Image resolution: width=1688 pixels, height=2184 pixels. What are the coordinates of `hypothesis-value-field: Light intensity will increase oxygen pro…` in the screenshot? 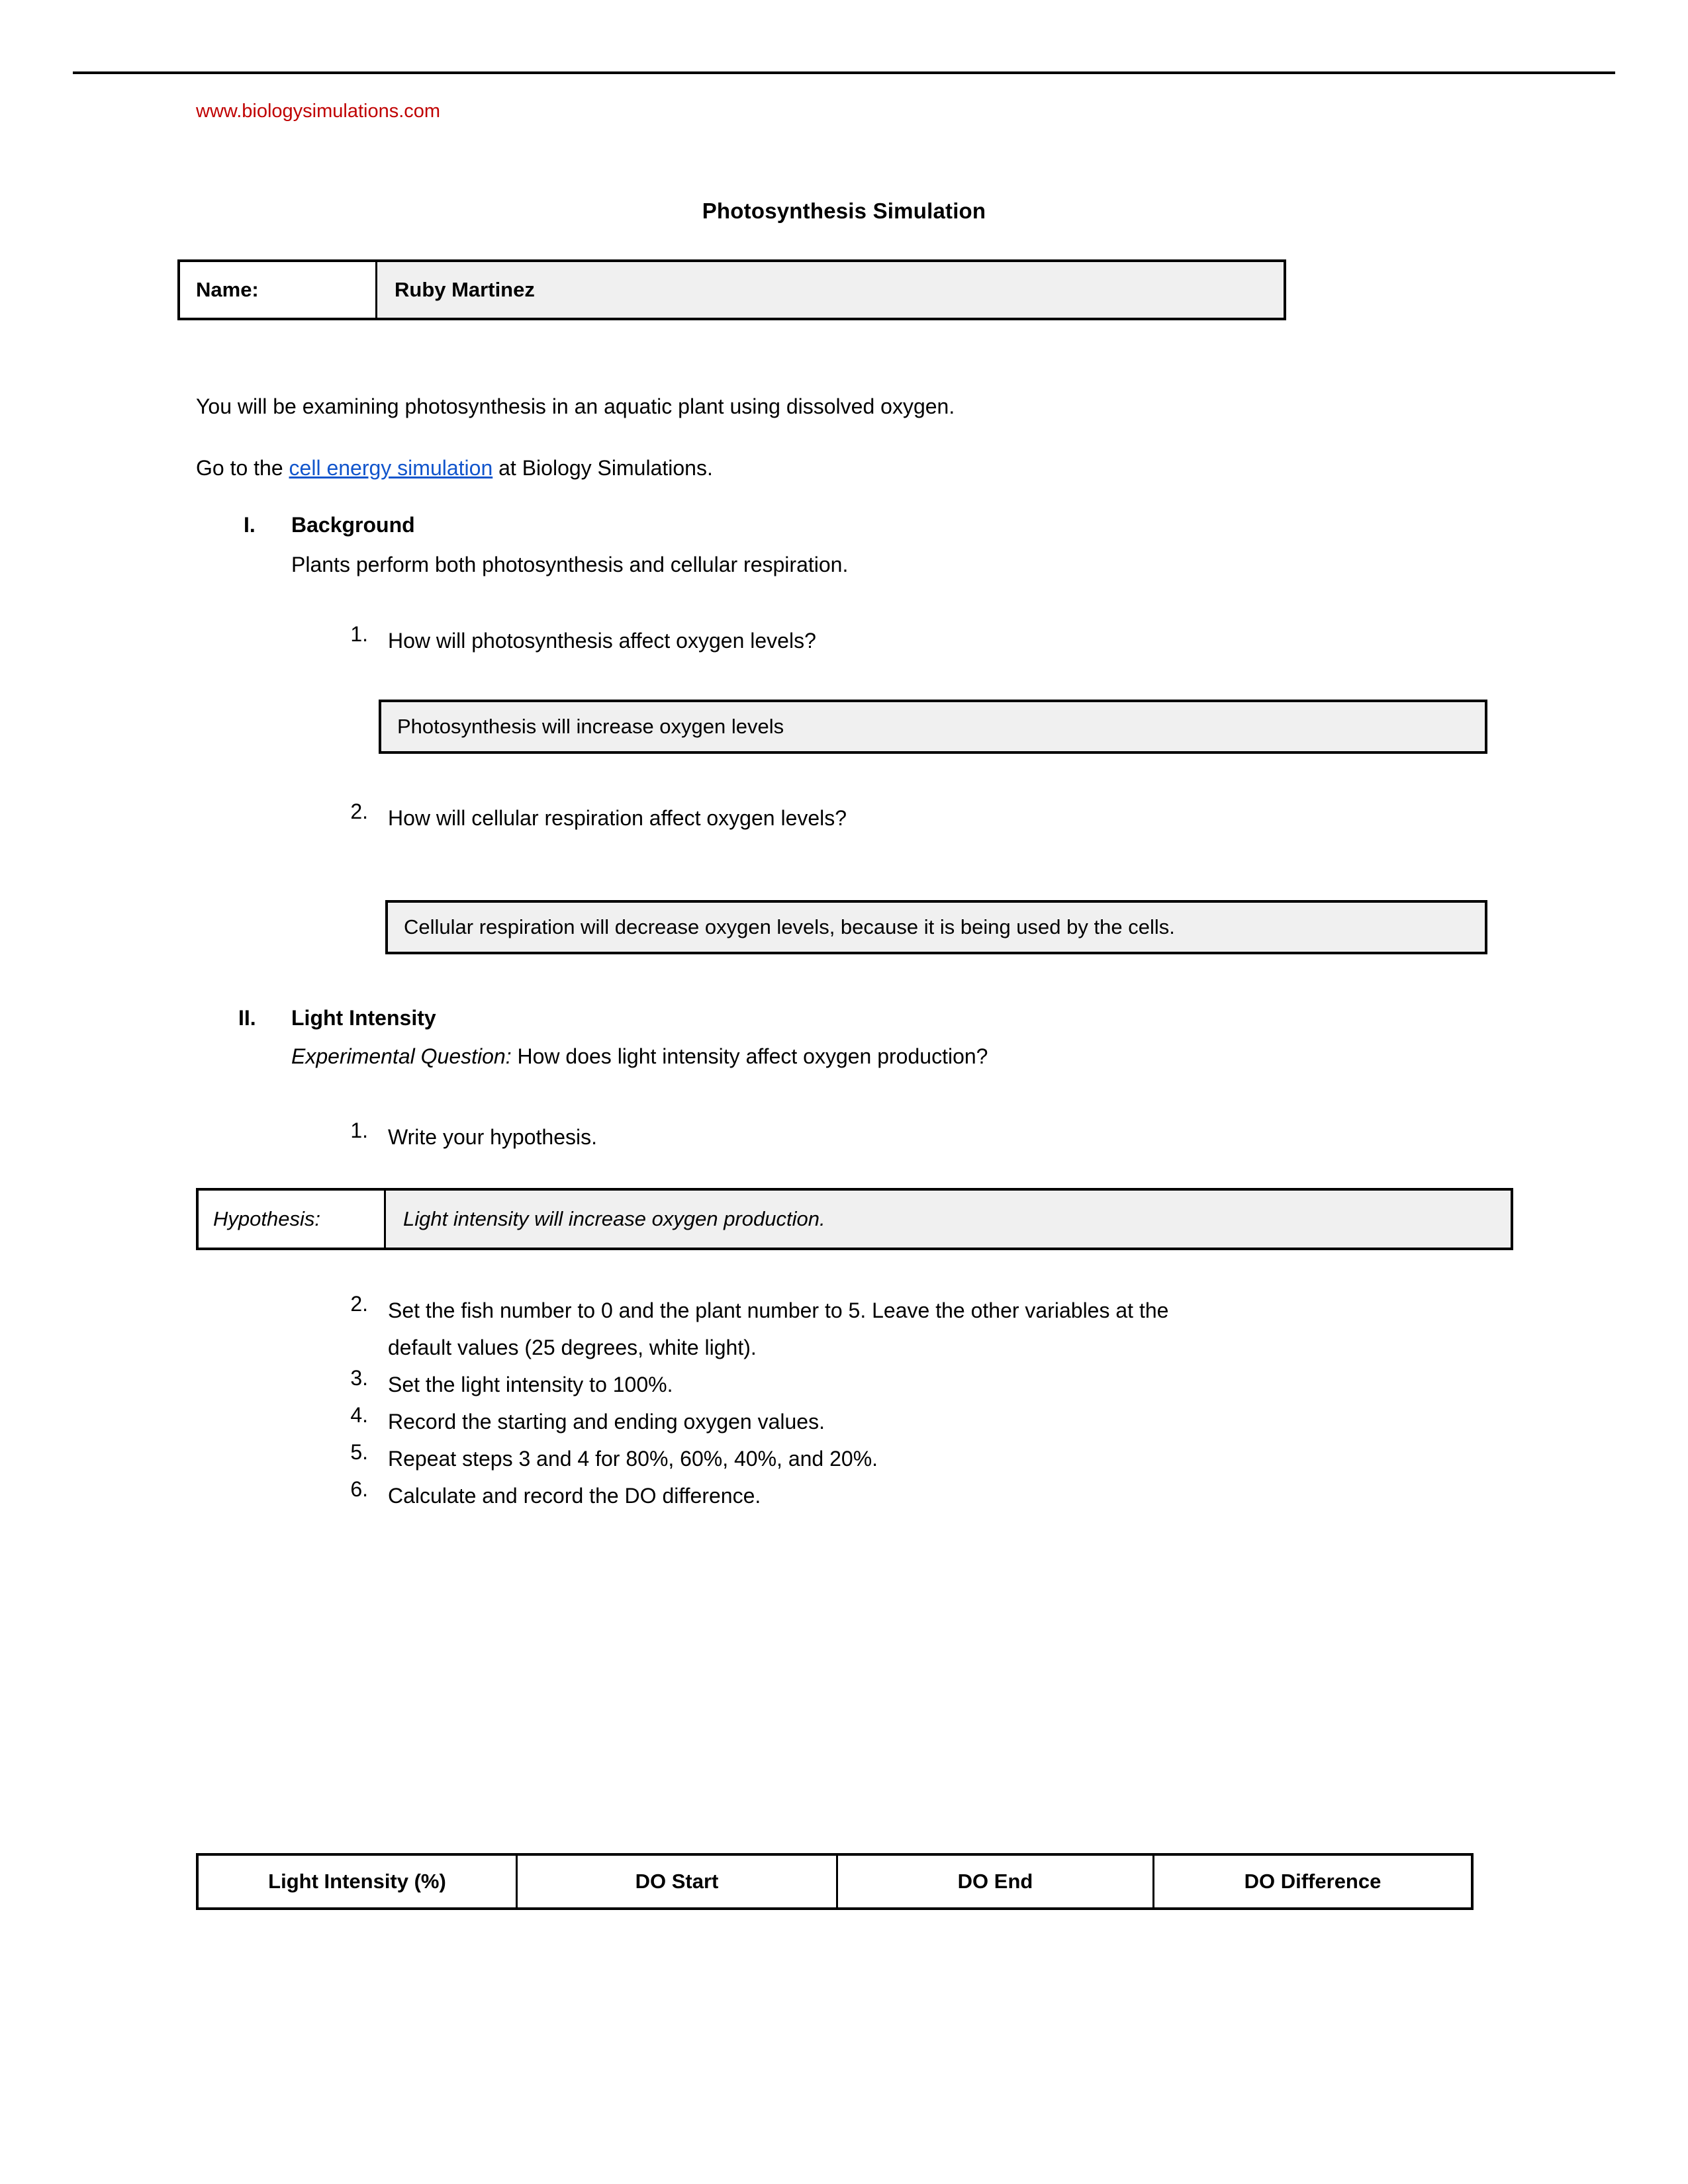 It's located at (948, 1219).